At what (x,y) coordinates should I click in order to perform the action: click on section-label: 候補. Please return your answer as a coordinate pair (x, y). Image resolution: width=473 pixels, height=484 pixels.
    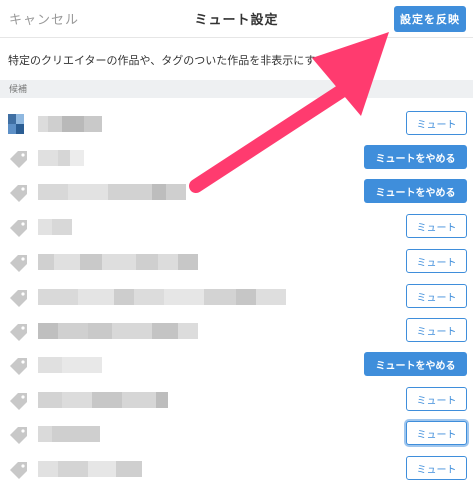
    Looking at the image, I should click on (18, 90).